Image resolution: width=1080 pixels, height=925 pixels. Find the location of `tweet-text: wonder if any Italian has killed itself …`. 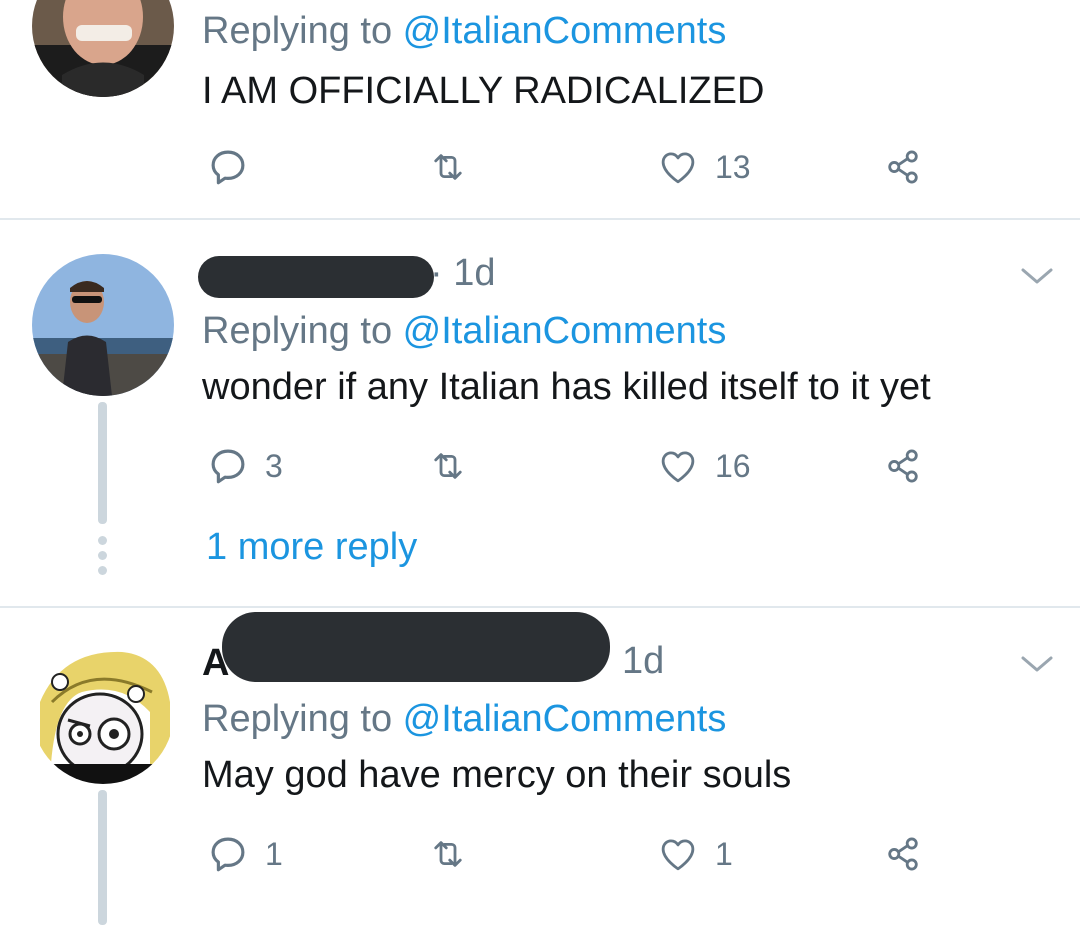

tweet-text: wonder if any Italian has killed itself … is located at coordinates (566, 387).